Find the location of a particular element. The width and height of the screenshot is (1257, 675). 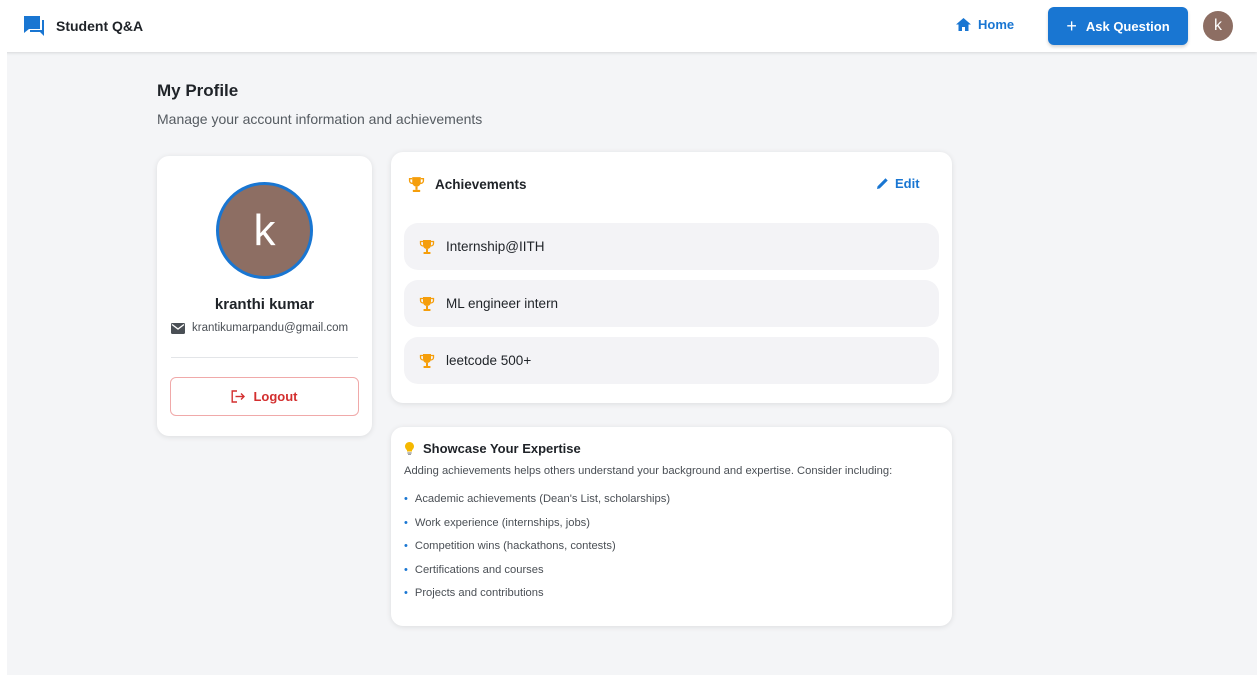

list-item: • Work experience (internships, jobs) is located at coordinates (537, 529).